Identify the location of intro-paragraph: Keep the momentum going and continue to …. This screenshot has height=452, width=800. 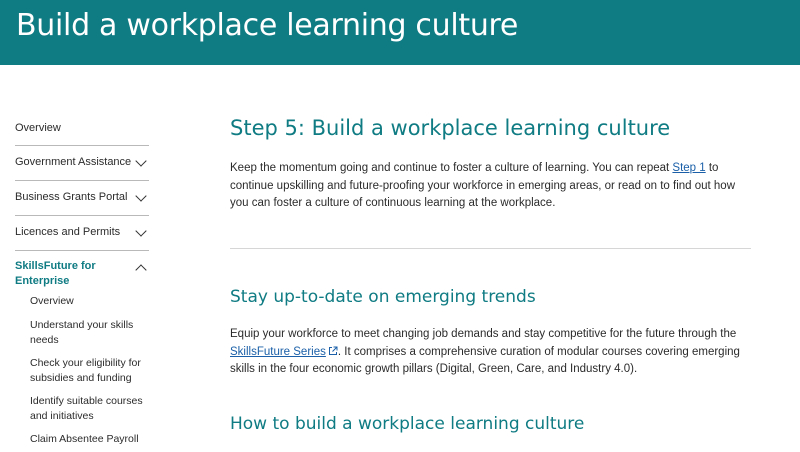
(492, 186).